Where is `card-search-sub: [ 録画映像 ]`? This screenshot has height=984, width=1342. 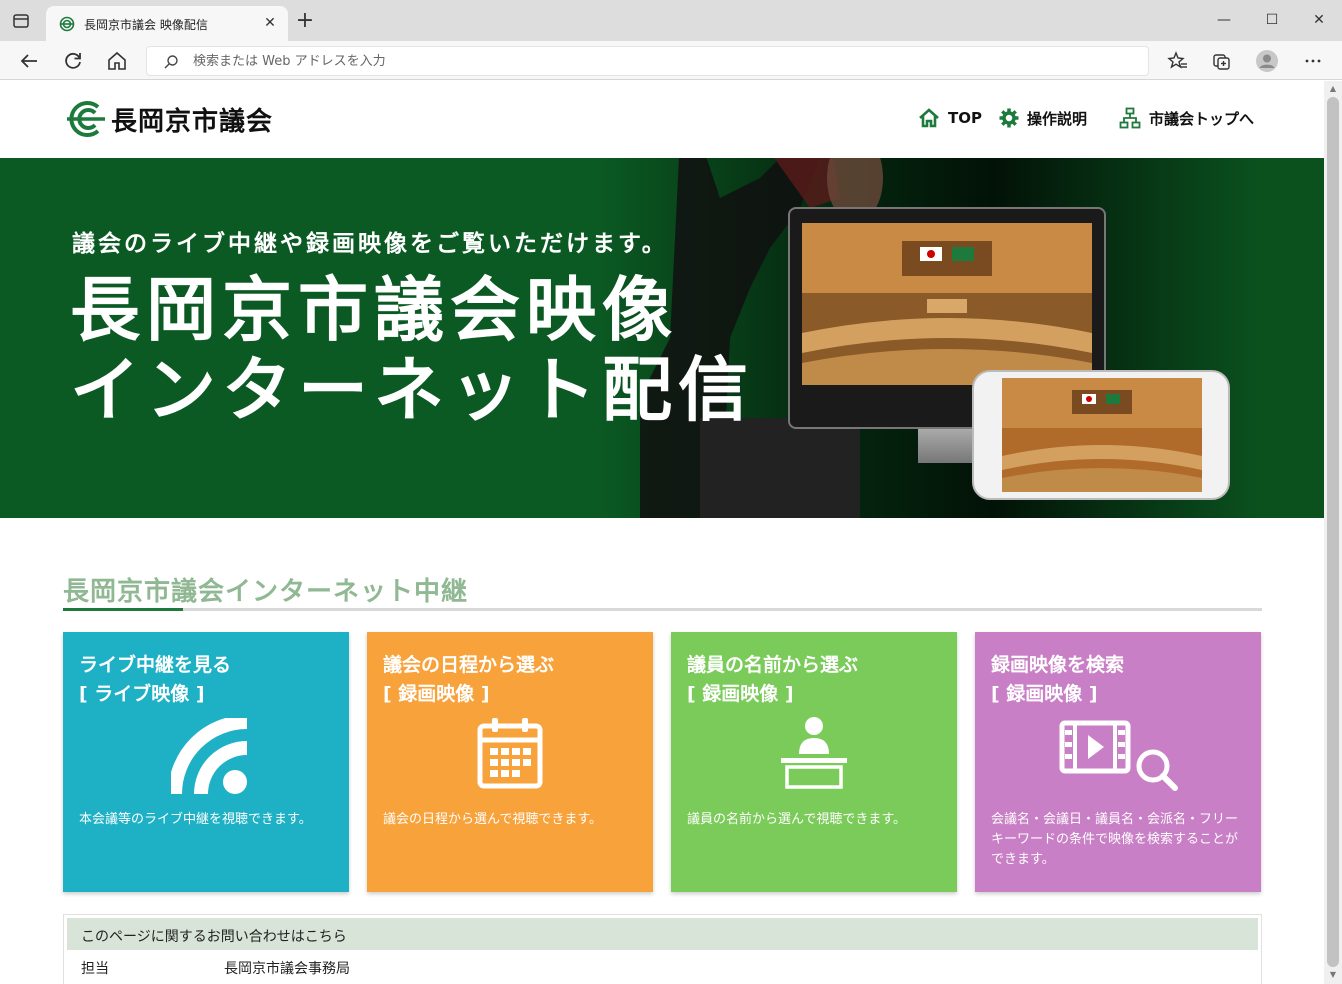 card-search-sub: [ 録画映像 ] is located at coordinates (1044, 694).